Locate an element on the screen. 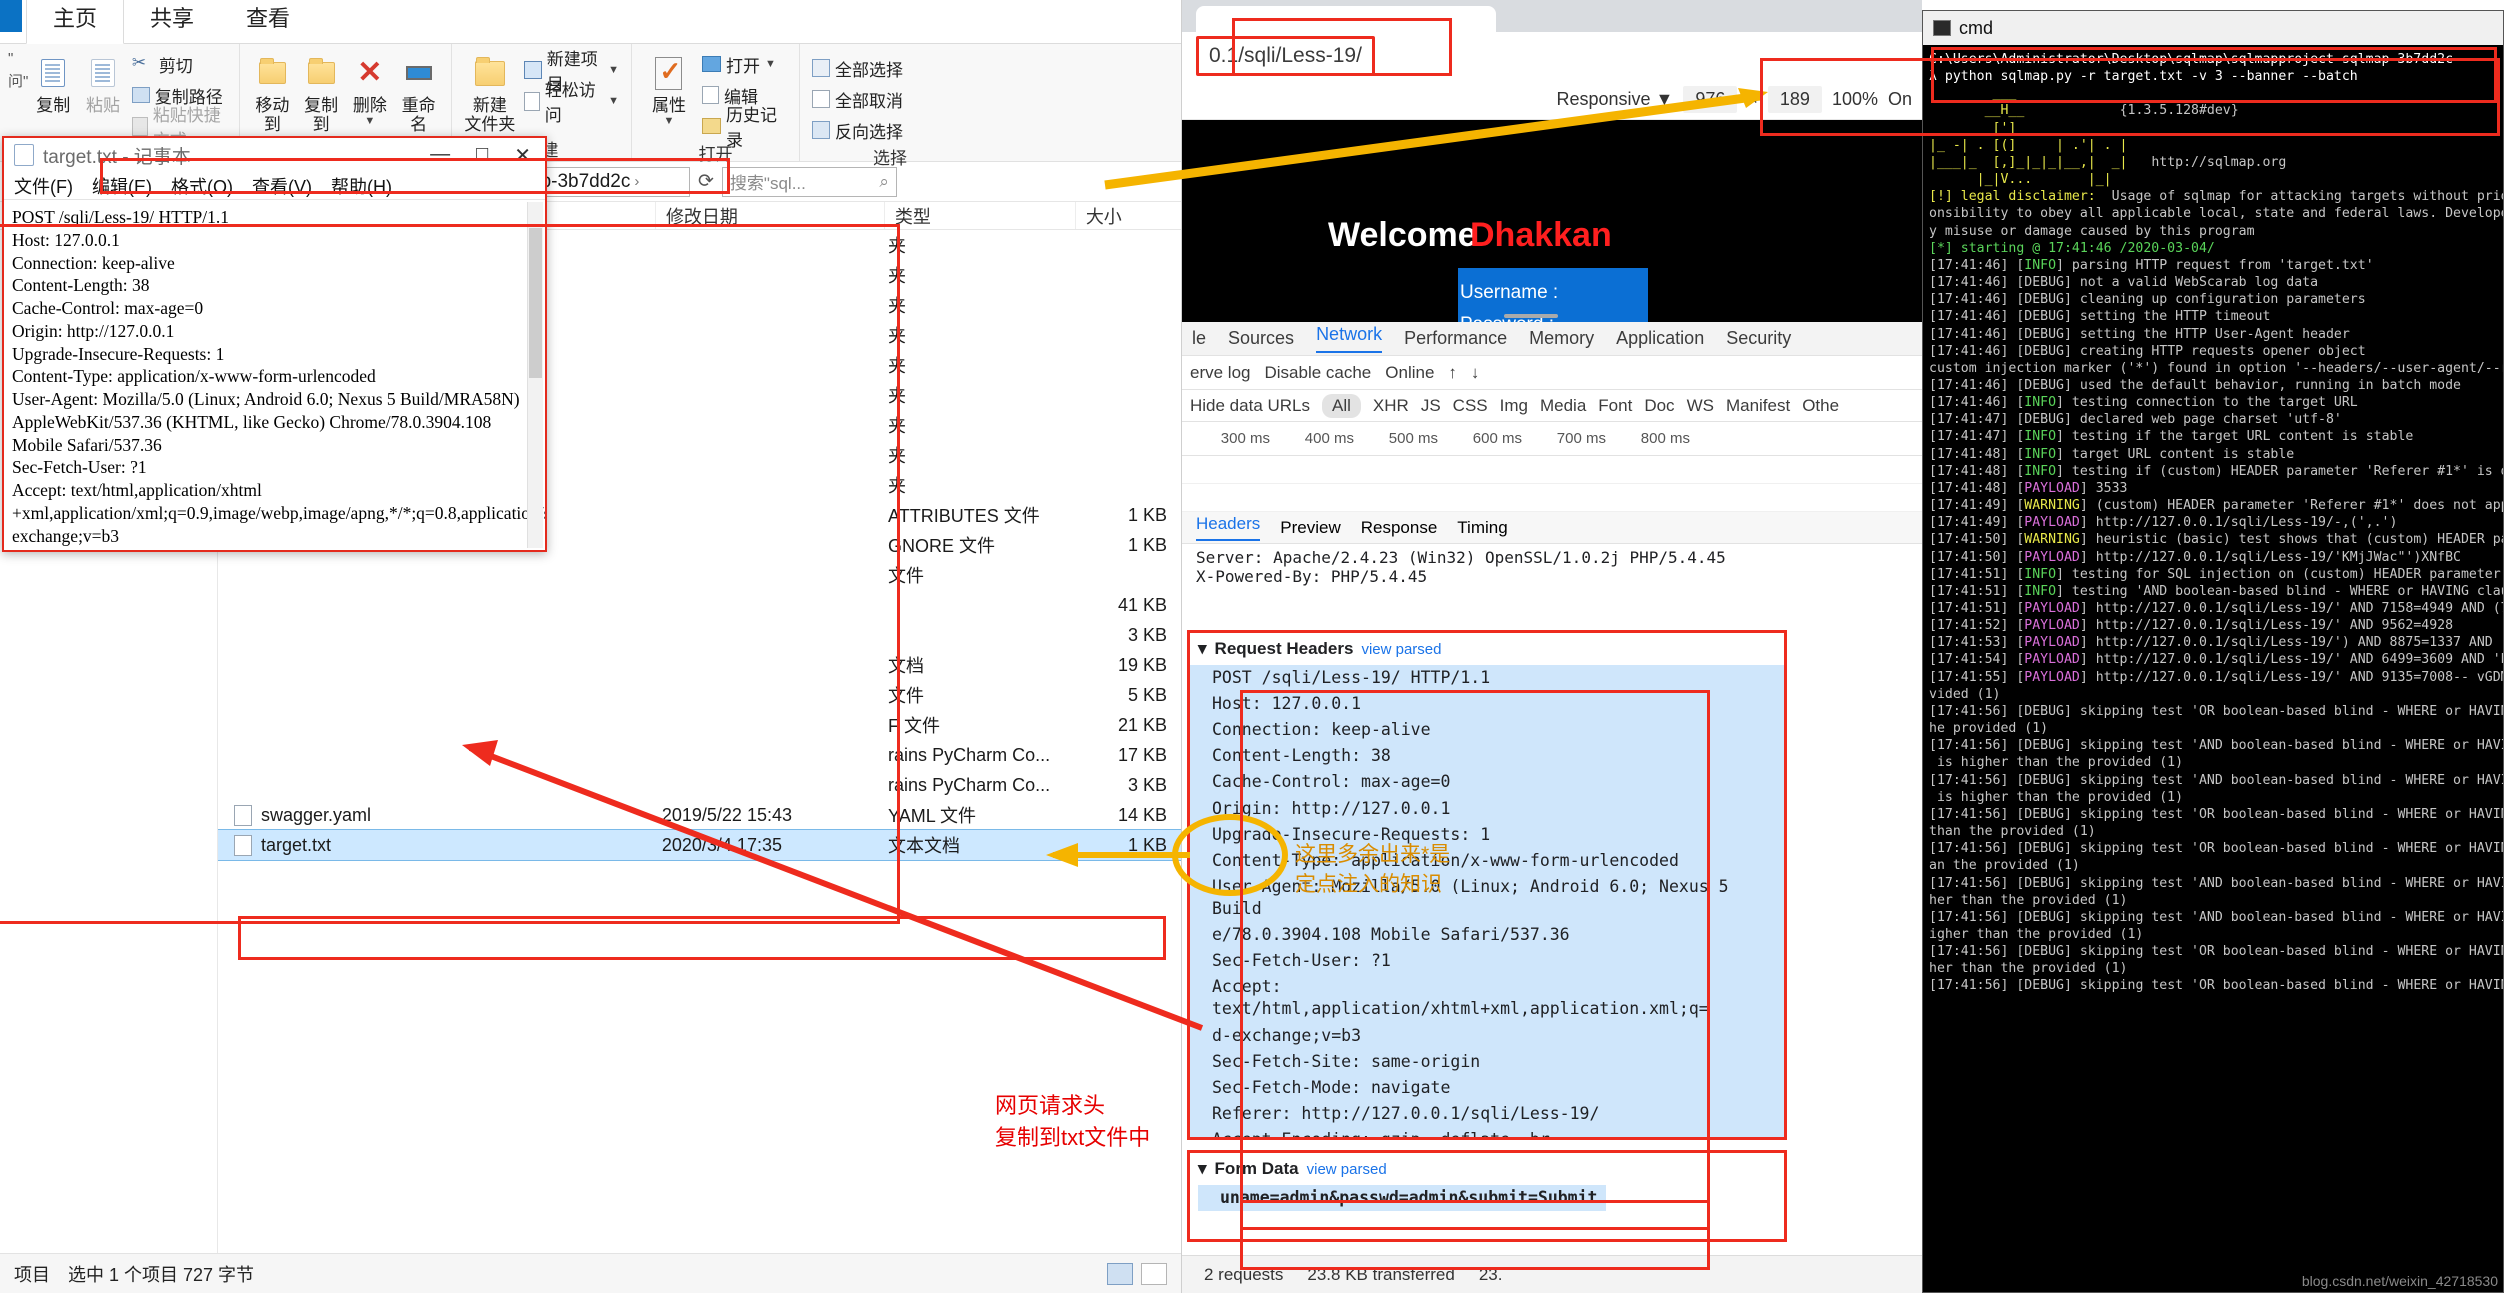 Image resolution: width=2504 pixels, height=1293 pixels. new-folder-button: 新建 文件夹 is located at coordinates (490, 92).